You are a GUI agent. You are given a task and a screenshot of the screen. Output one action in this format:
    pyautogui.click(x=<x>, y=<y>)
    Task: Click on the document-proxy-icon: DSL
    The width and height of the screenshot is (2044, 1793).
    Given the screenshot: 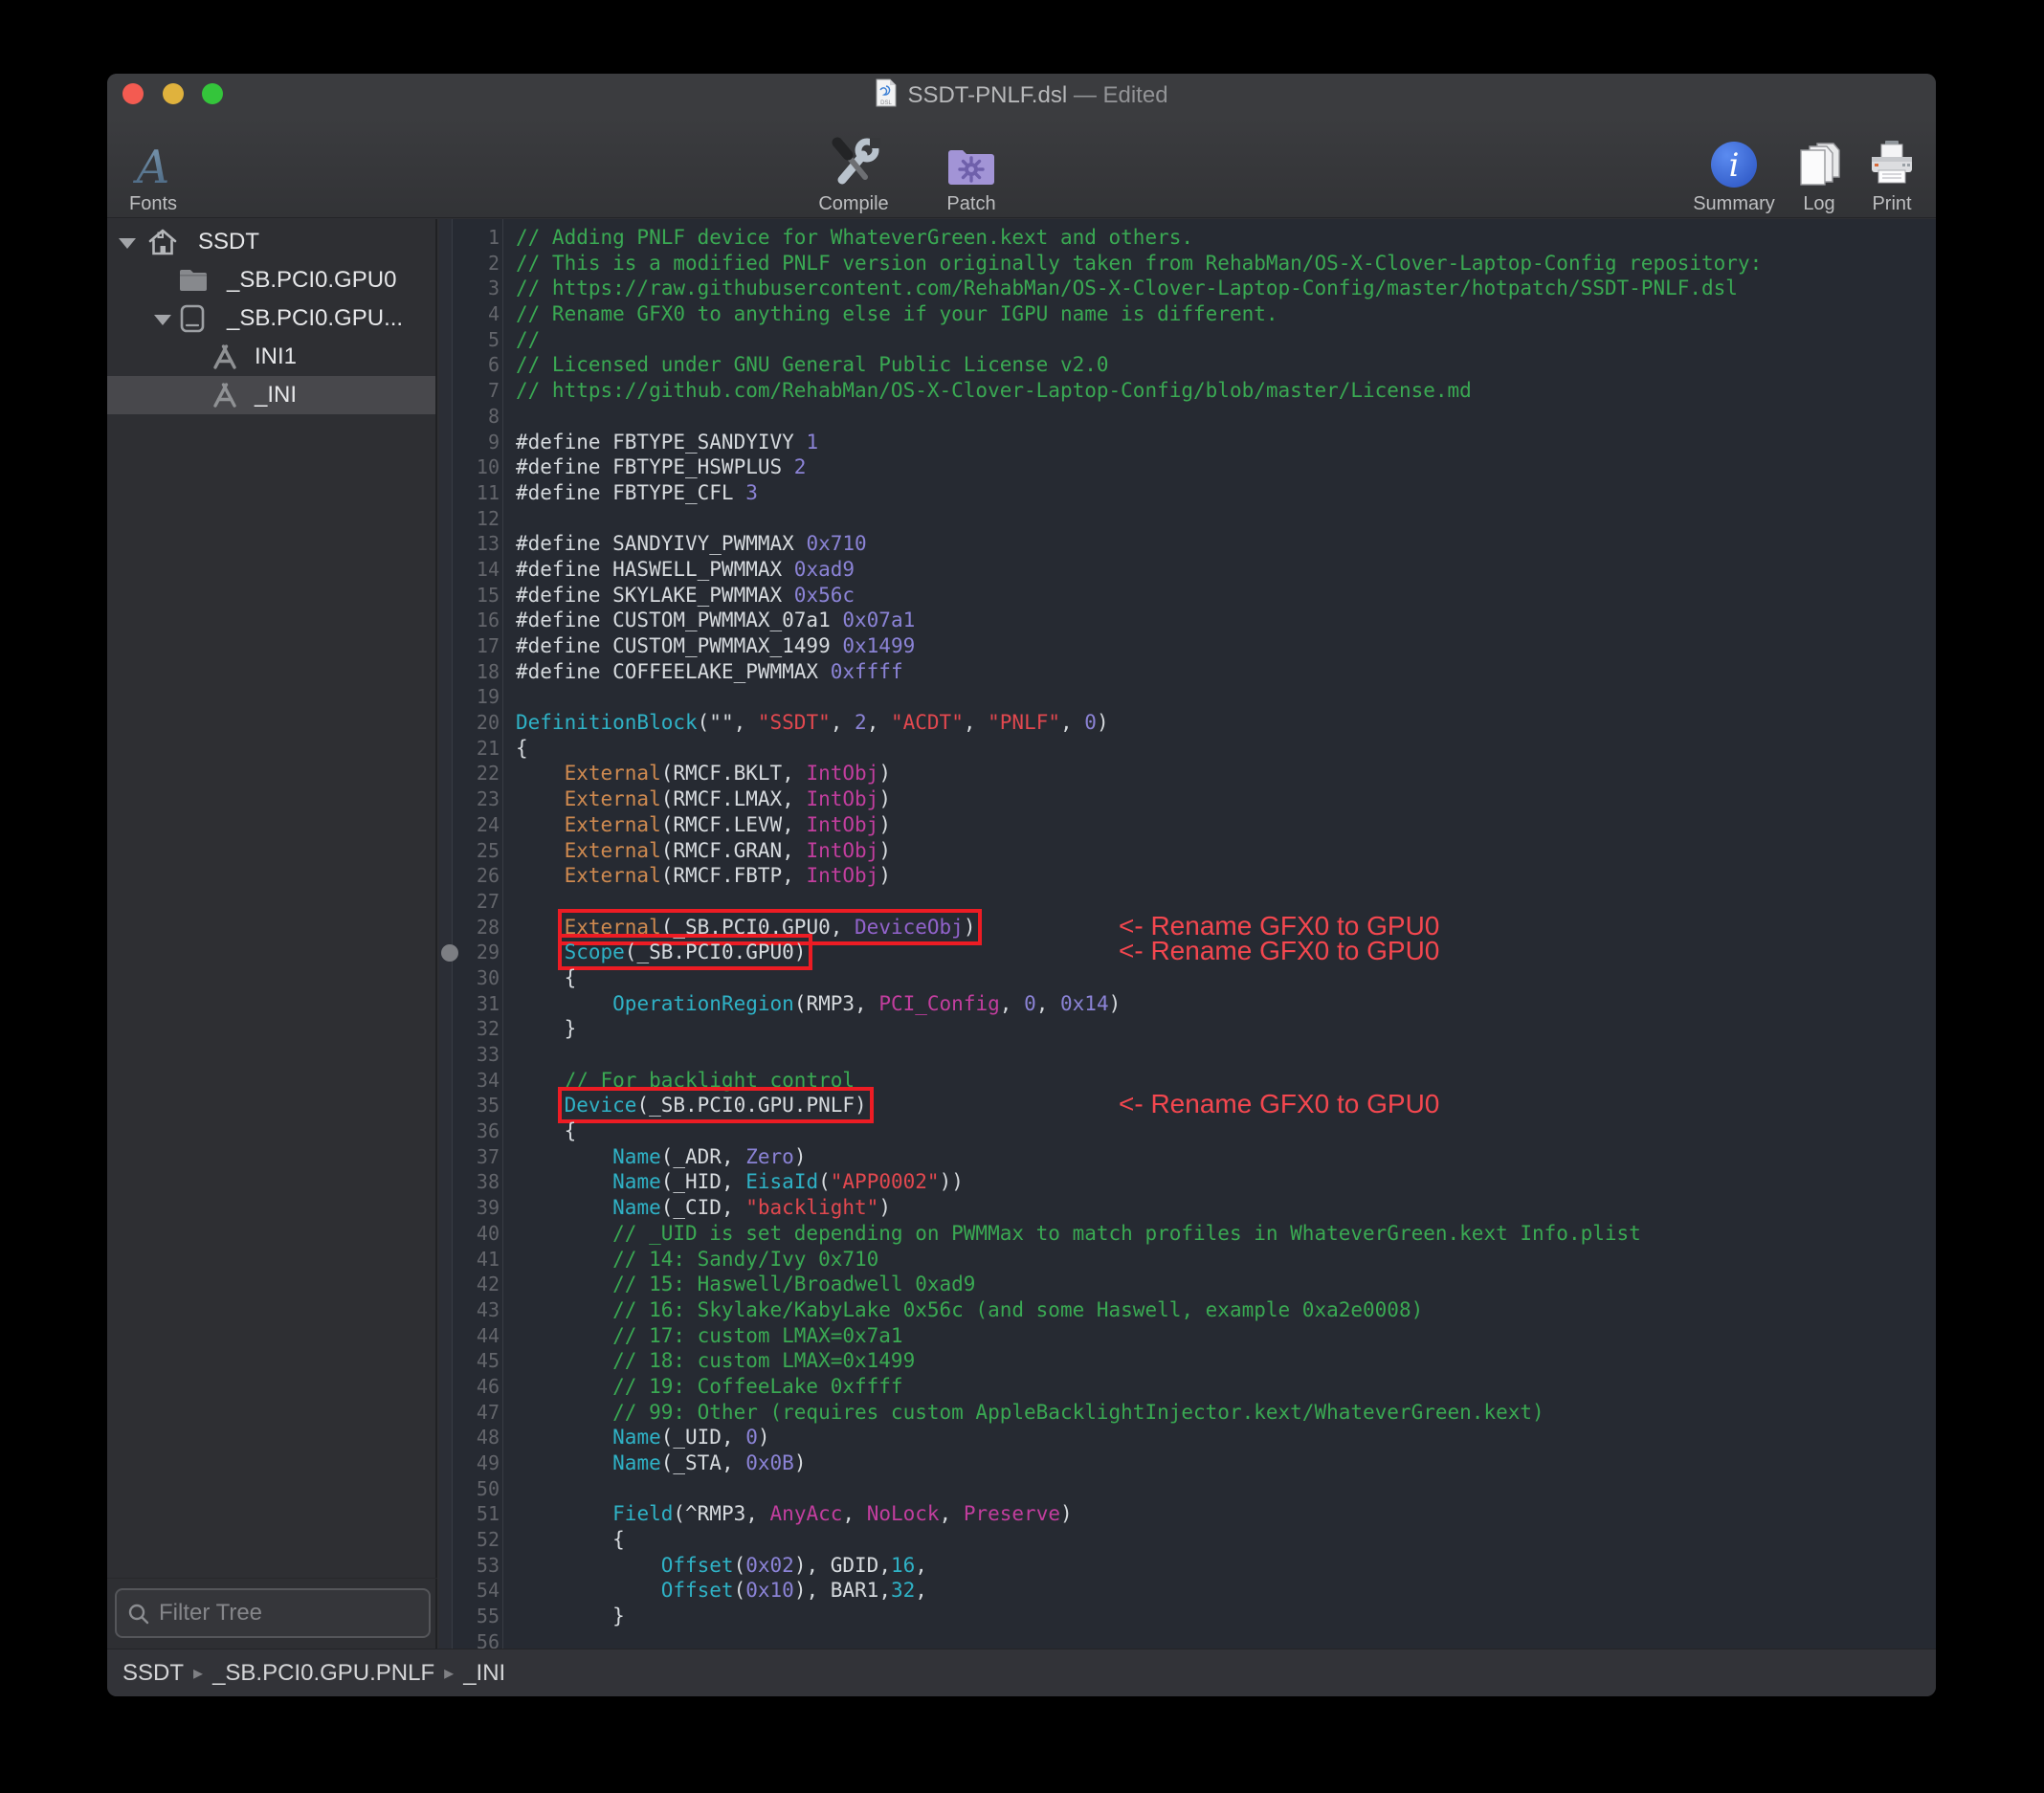 What is the action you would take?
    pyautogui.click(x=887, y=95)
    